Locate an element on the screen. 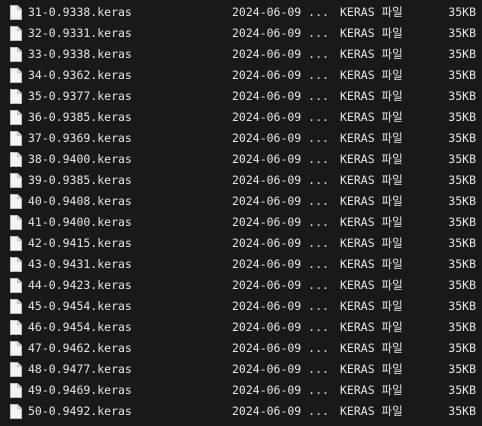 The height and width of the screenshot is (426, 482). file-name: 41-0.9400.keras is located at coordinates (80, 222).